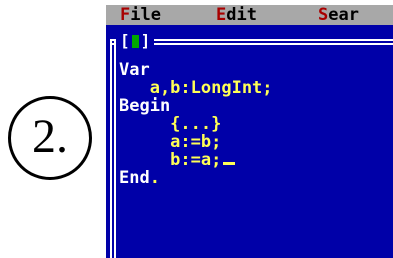  Describe the element at coordinates (323, 15) in the screenshot. I see `menu-search-hotkey: S` at that location.